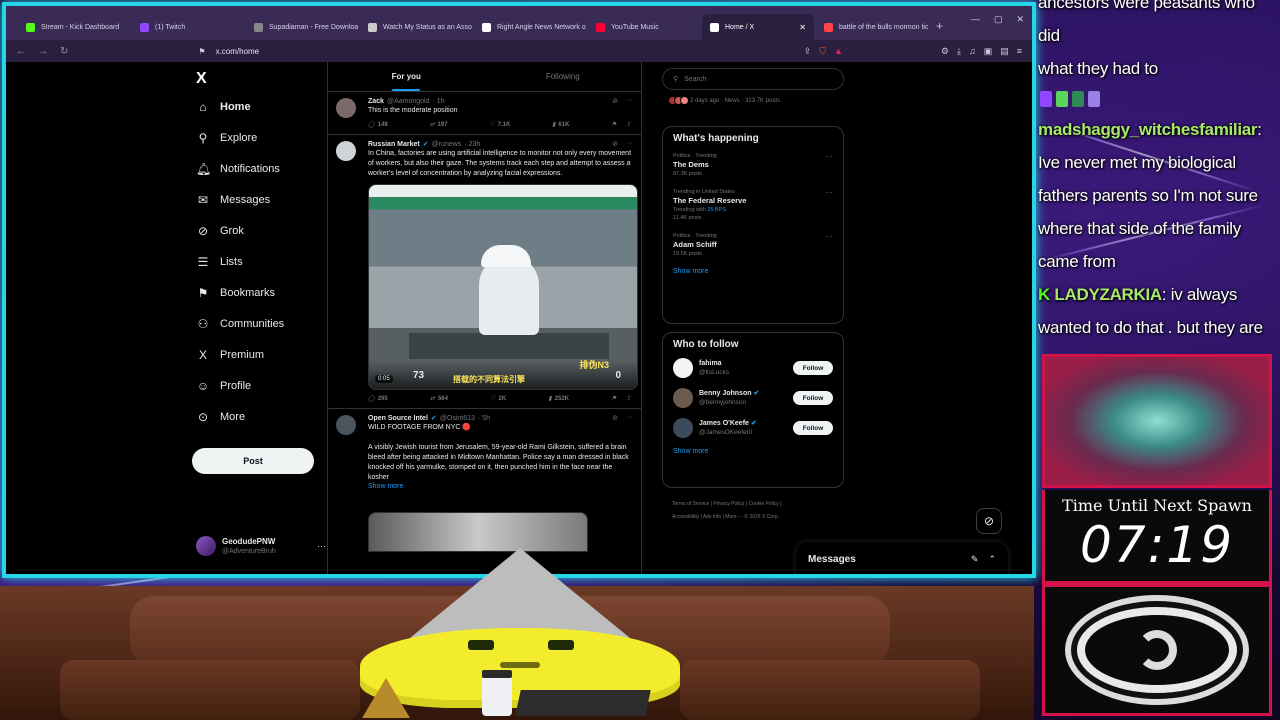  What do you see at coordinates (992, 559) in the screenshot?
I see `chevron-up-icon: ⌃` at bounding box center [992, 559].